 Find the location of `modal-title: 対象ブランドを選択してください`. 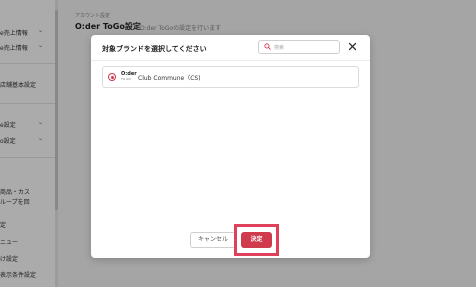

modal-title: 対象ブランドを選択してください is located at coordinates (154, 49).